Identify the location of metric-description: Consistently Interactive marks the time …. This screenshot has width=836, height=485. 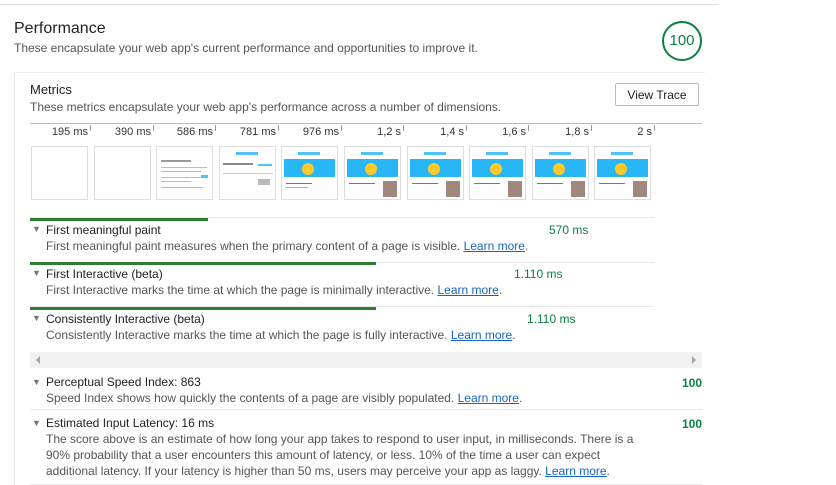
(281, 335).